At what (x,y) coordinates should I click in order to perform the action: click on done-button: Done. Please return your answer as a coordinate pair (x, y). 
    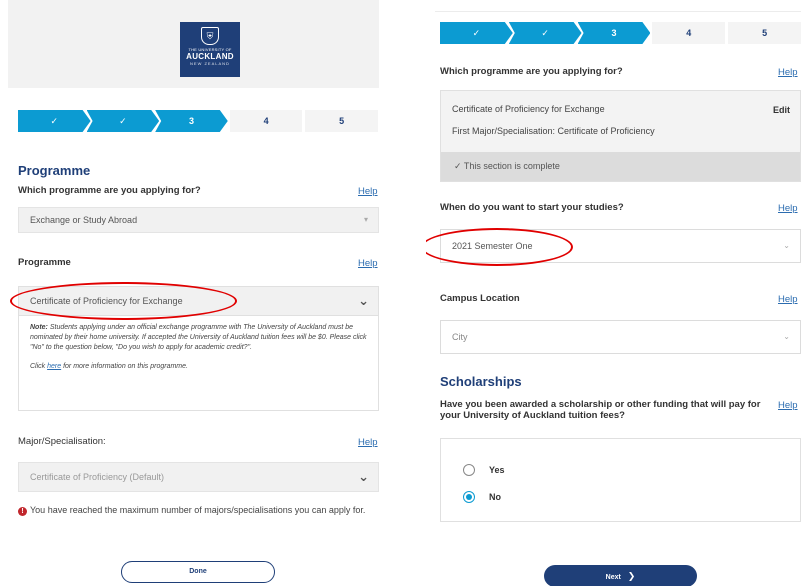
    Looking at the image, I should click on (198, 572).